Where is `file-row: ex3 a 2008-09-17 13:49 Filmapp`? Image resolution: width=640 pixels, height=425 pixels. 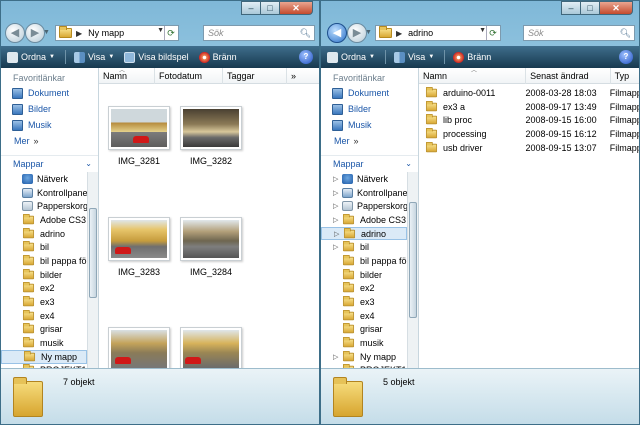 file-row: ex3 a 2008-09-17 13:49 Filmapp is located at coordinates (529, 107).